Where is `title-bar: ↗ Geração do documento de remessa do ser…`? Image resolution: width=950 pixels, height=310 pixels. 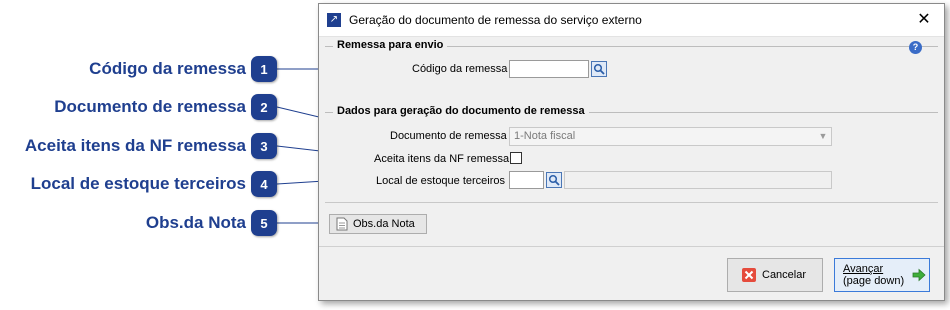 title-bar: ↗ Geração do documento de remessa do ser… is located at coordinates (631, 20).